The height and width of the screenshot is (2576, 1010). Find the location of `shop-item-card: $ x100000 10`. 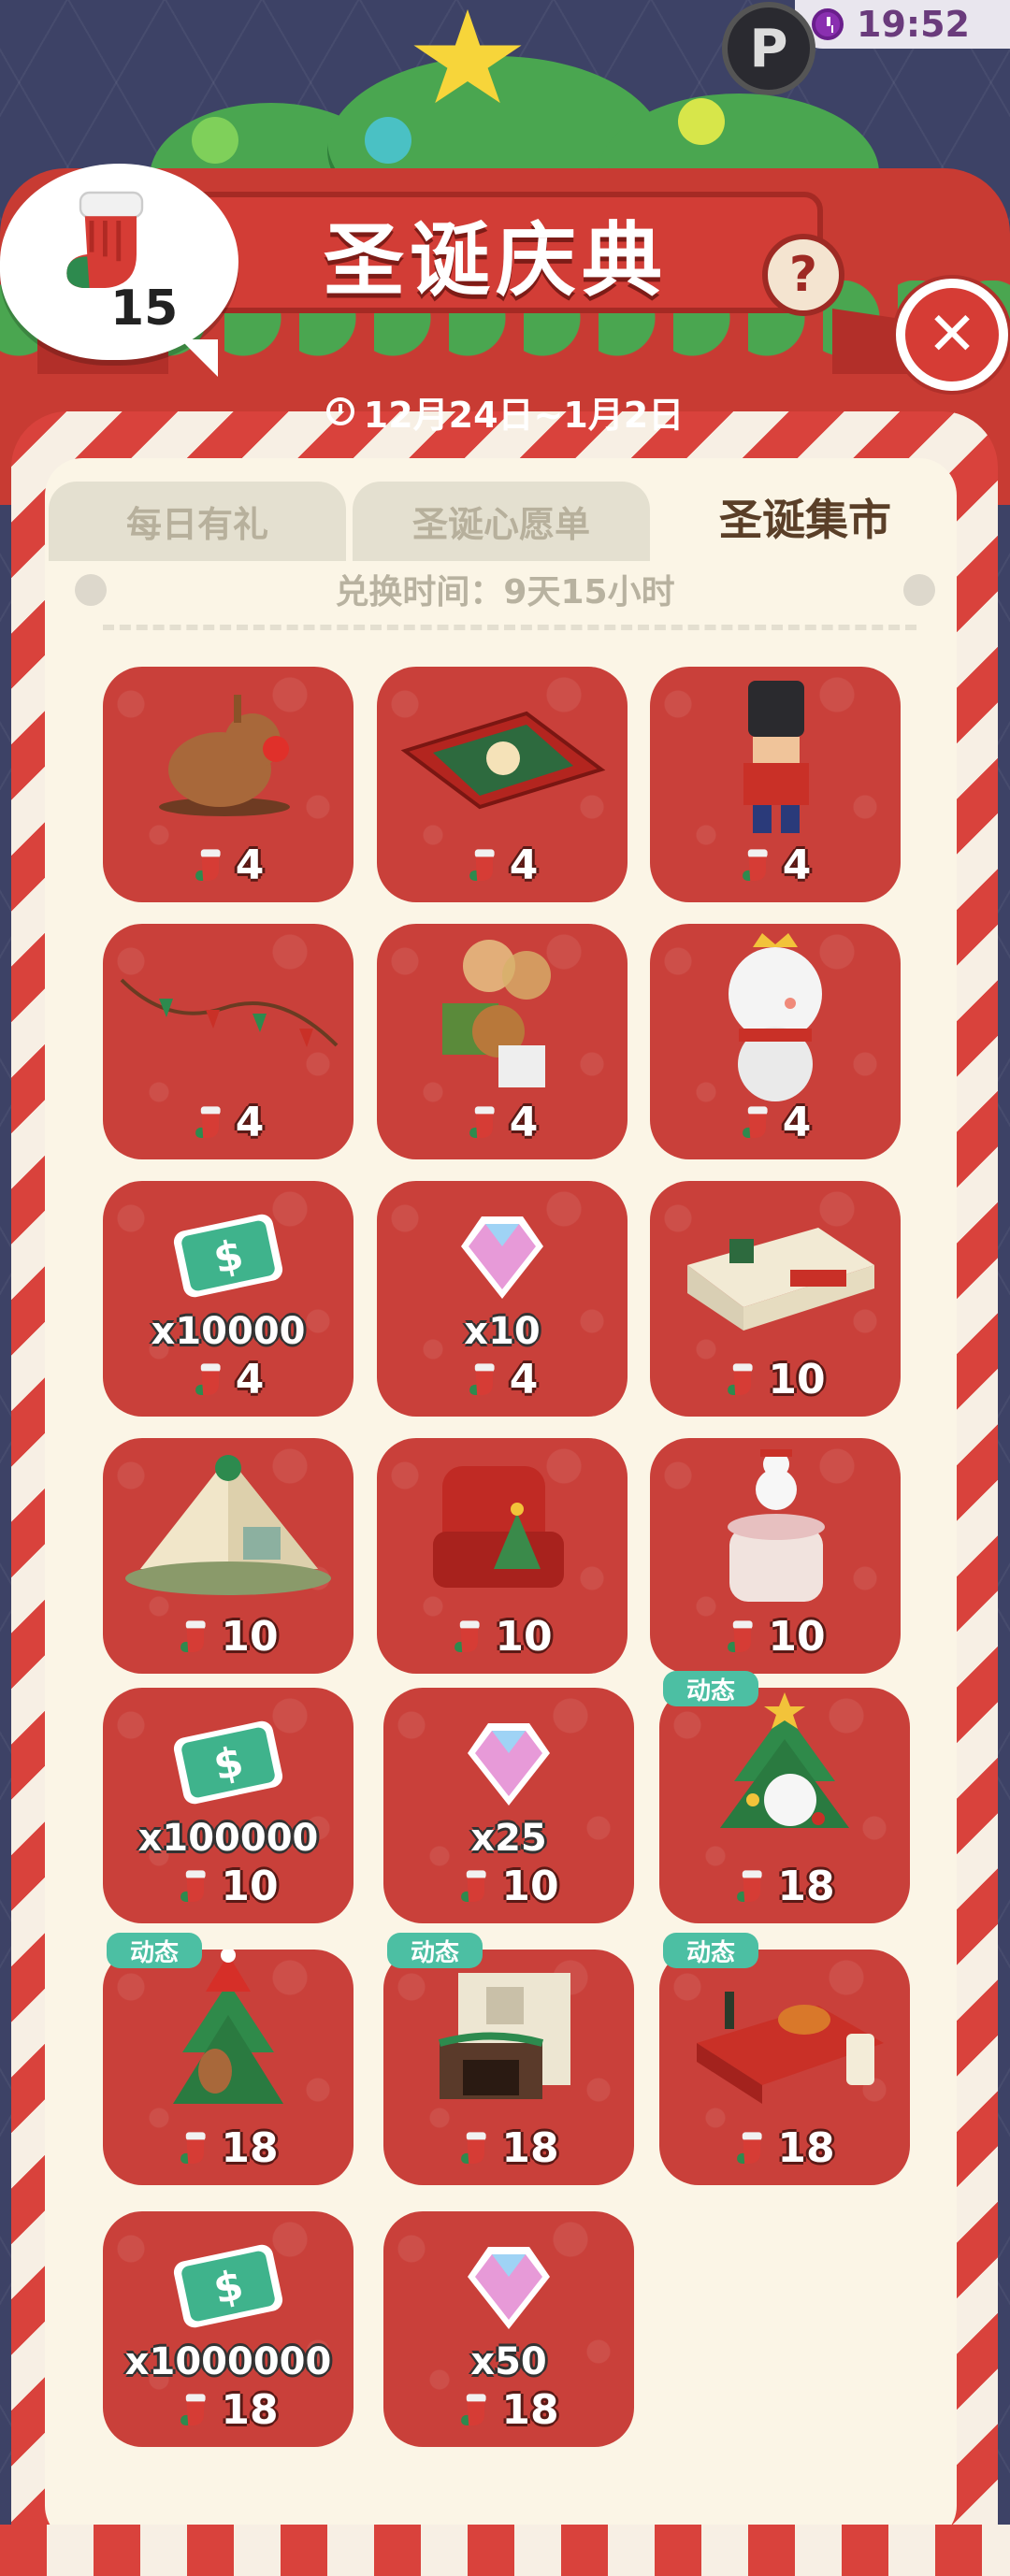

shop-item-card: $ x100000 10 is located at coordinates (229, 1806).